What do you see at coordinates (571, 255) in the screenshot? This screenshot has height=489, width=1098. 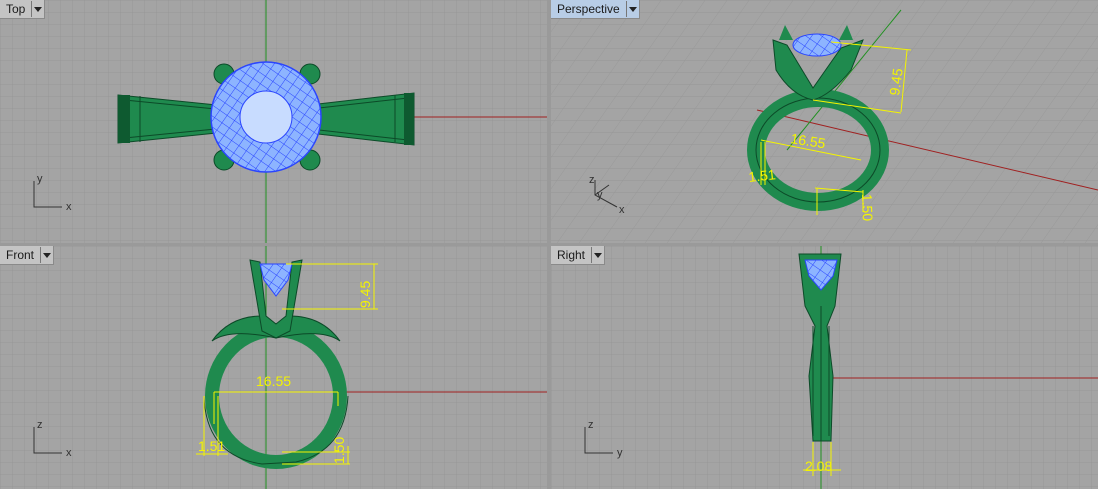 I see `viewport-title: Right` at bounding box center [571, 255].